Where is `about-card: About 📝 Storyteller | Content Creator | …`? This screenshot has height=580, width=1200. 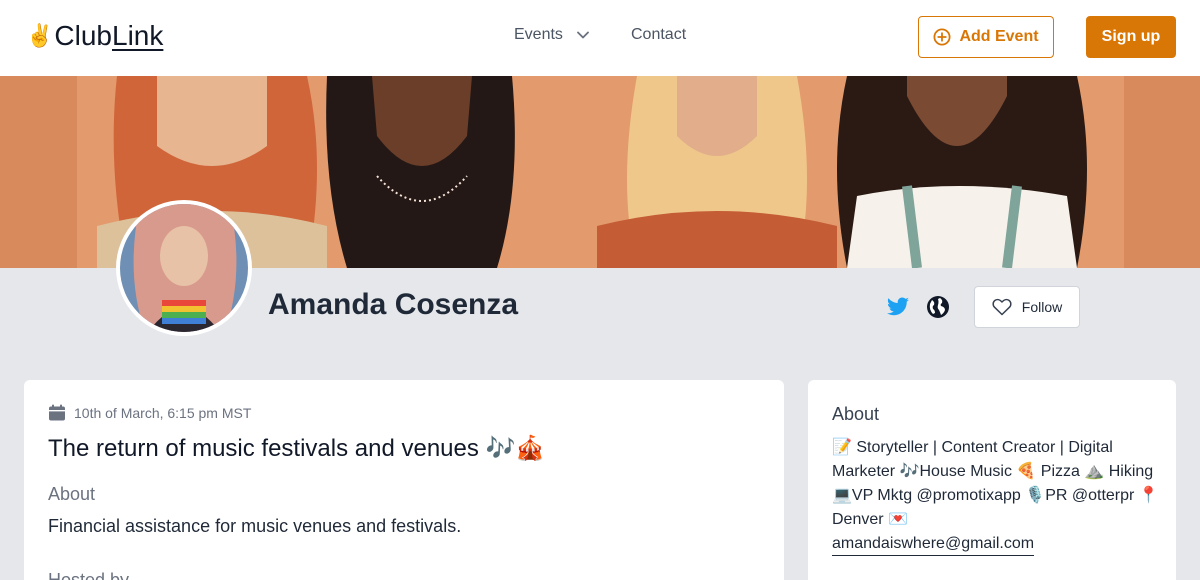
about-card: About 📝 Storyteller | Content Creator | … is located at coordinates (992, 480).